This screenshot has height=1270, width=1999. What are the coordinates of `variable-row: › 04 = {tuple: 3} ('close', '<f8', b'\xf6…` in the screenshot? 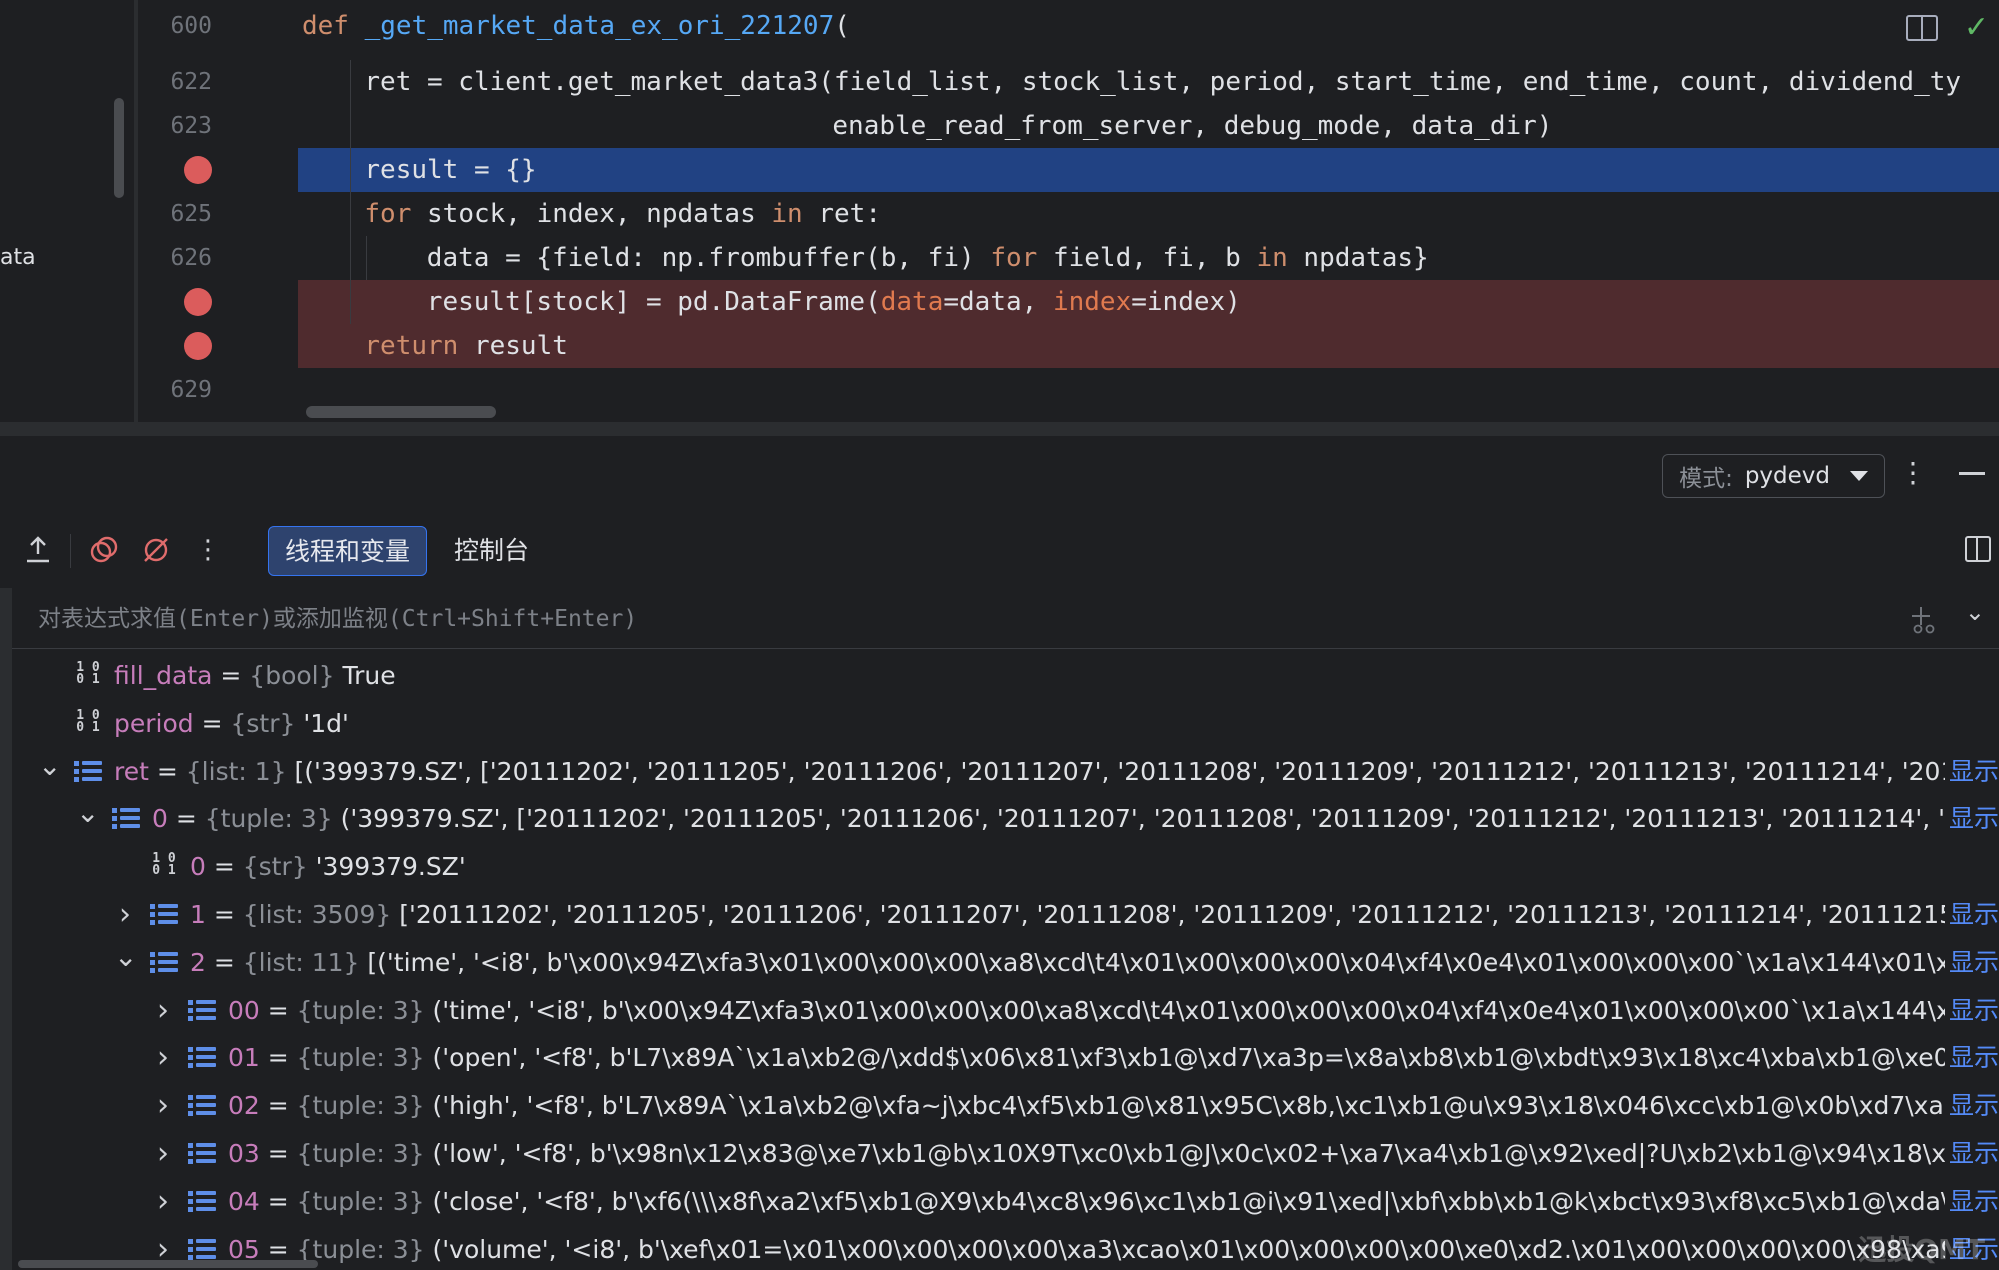 It's located at (1005, 1202).